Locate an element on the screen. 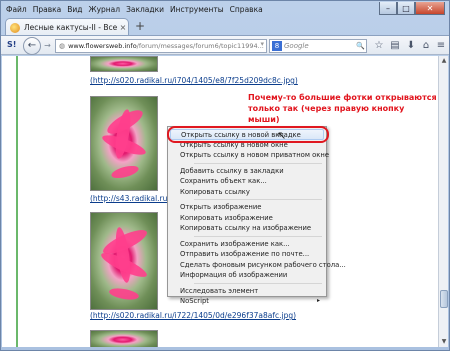 This screenshot has width=450, height=351. ctx-copy-link: Копировать ссылку is located at coordinates (247, 192).